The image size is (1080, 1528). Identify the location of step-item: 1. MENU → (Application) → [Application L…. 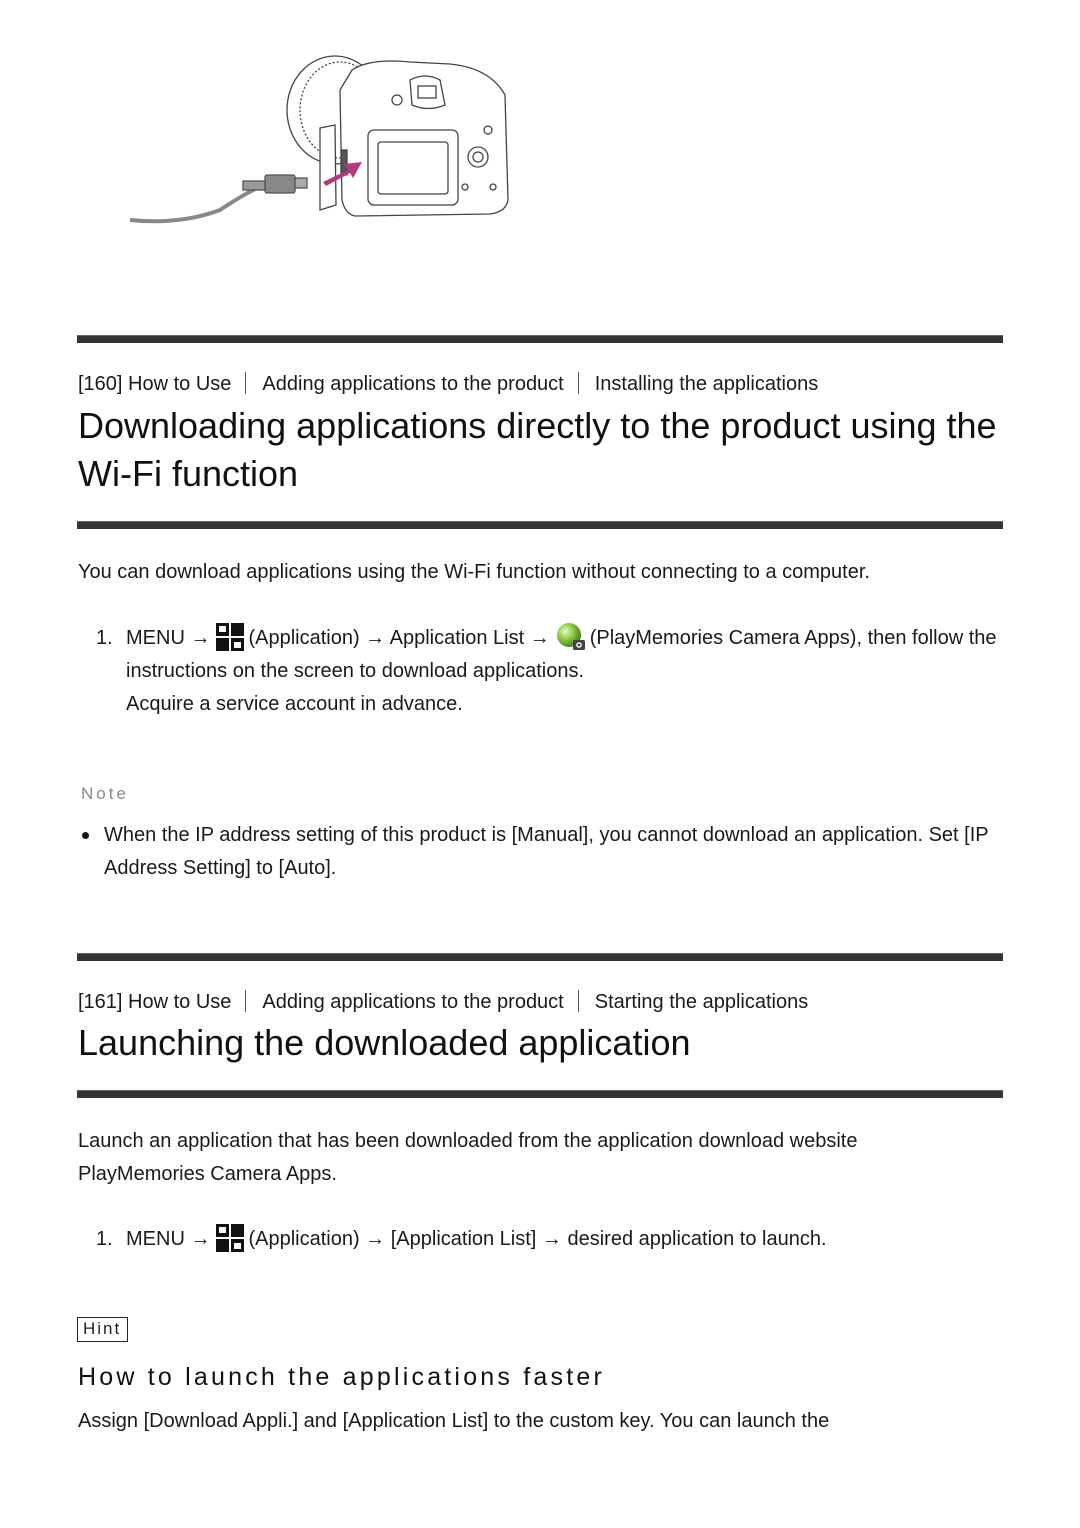
(551, 1239).